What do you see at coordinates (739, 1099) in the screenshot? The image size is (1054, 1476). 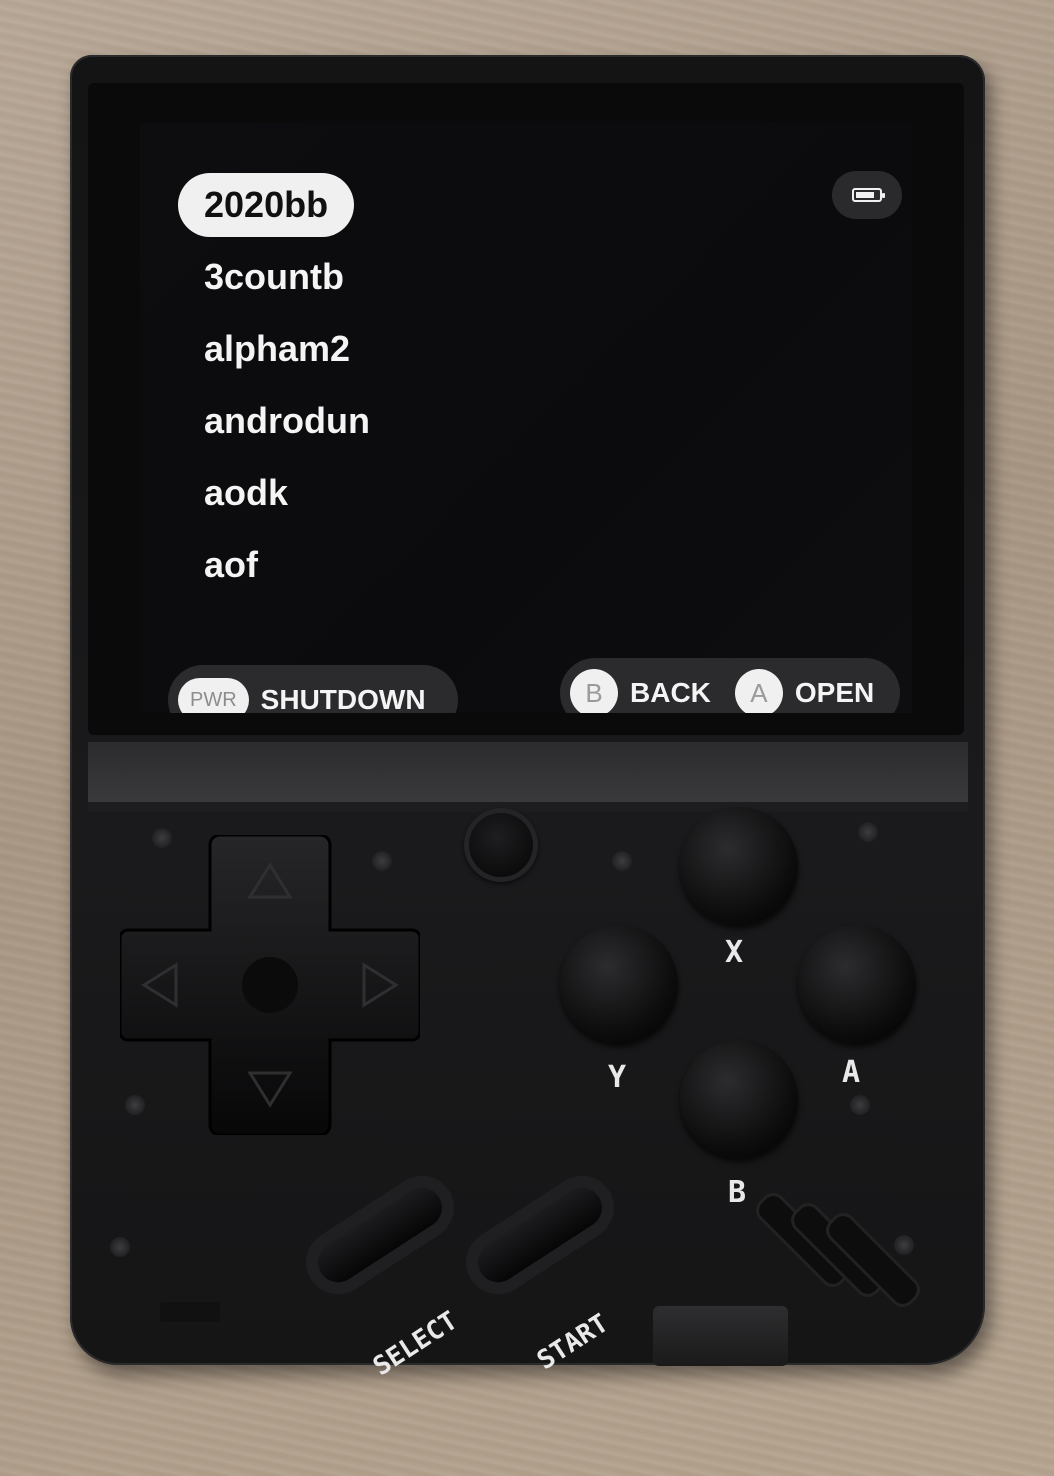 I see `b-button` at bounding box center [739, 1099].